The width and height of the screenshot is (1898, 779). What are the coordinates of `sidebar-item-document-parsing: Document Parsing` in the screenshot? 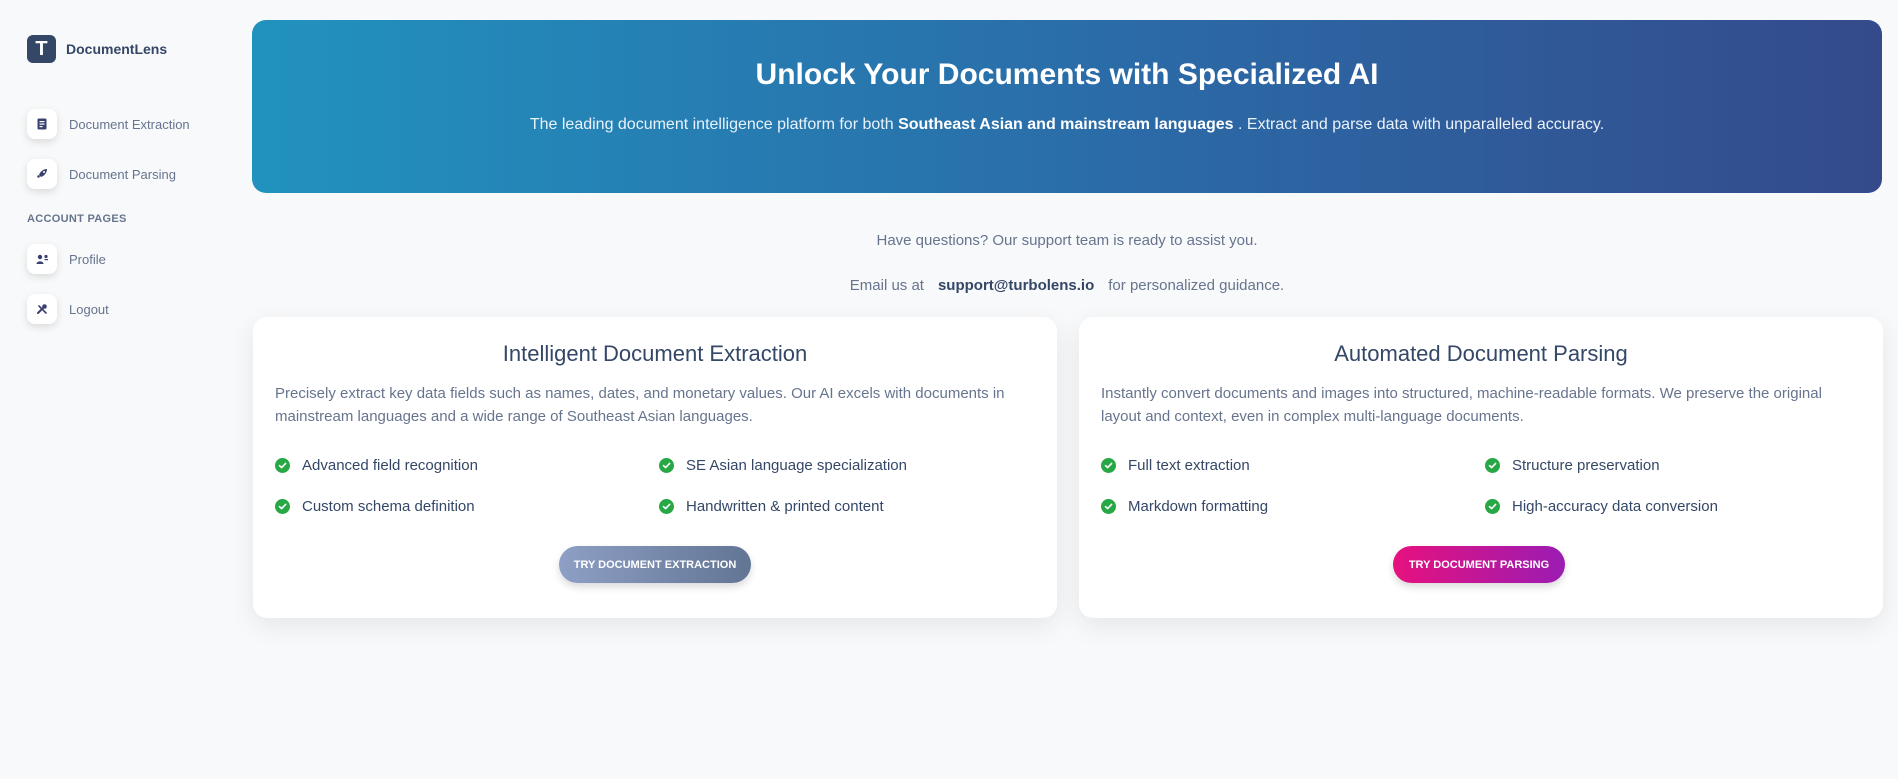 It's located at (101, 174).